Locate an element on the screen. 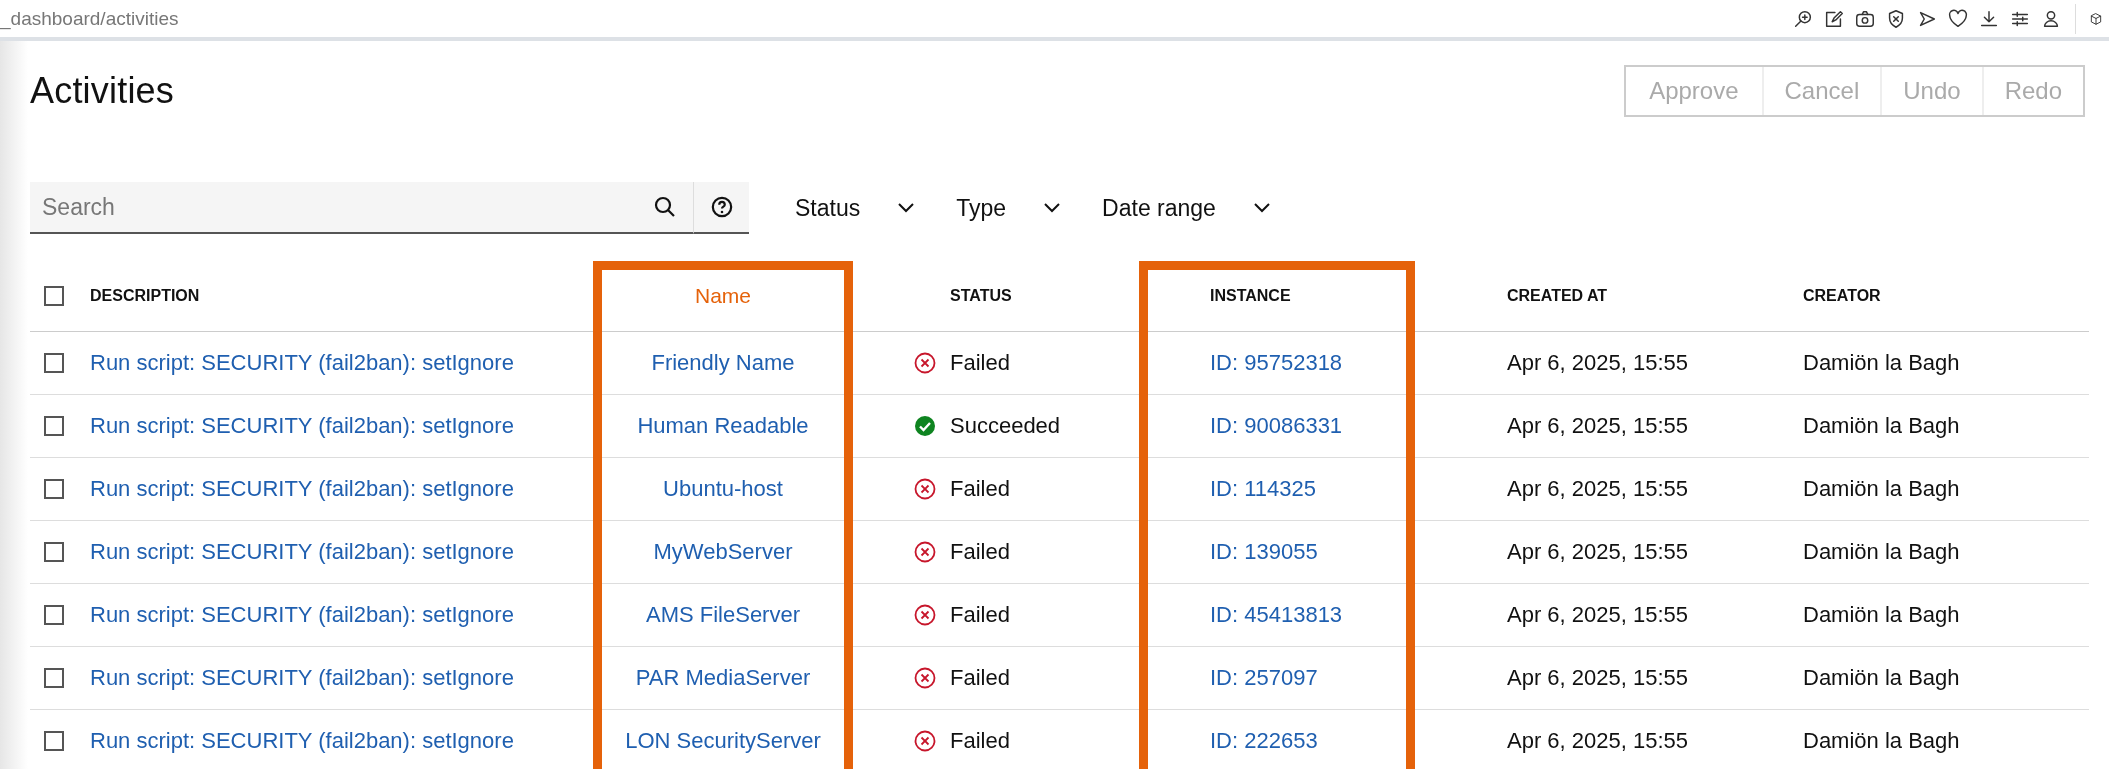 This screenshot has height=769, width=2109. name-link: Ubuntu-host is located at coordinates (723, 489).